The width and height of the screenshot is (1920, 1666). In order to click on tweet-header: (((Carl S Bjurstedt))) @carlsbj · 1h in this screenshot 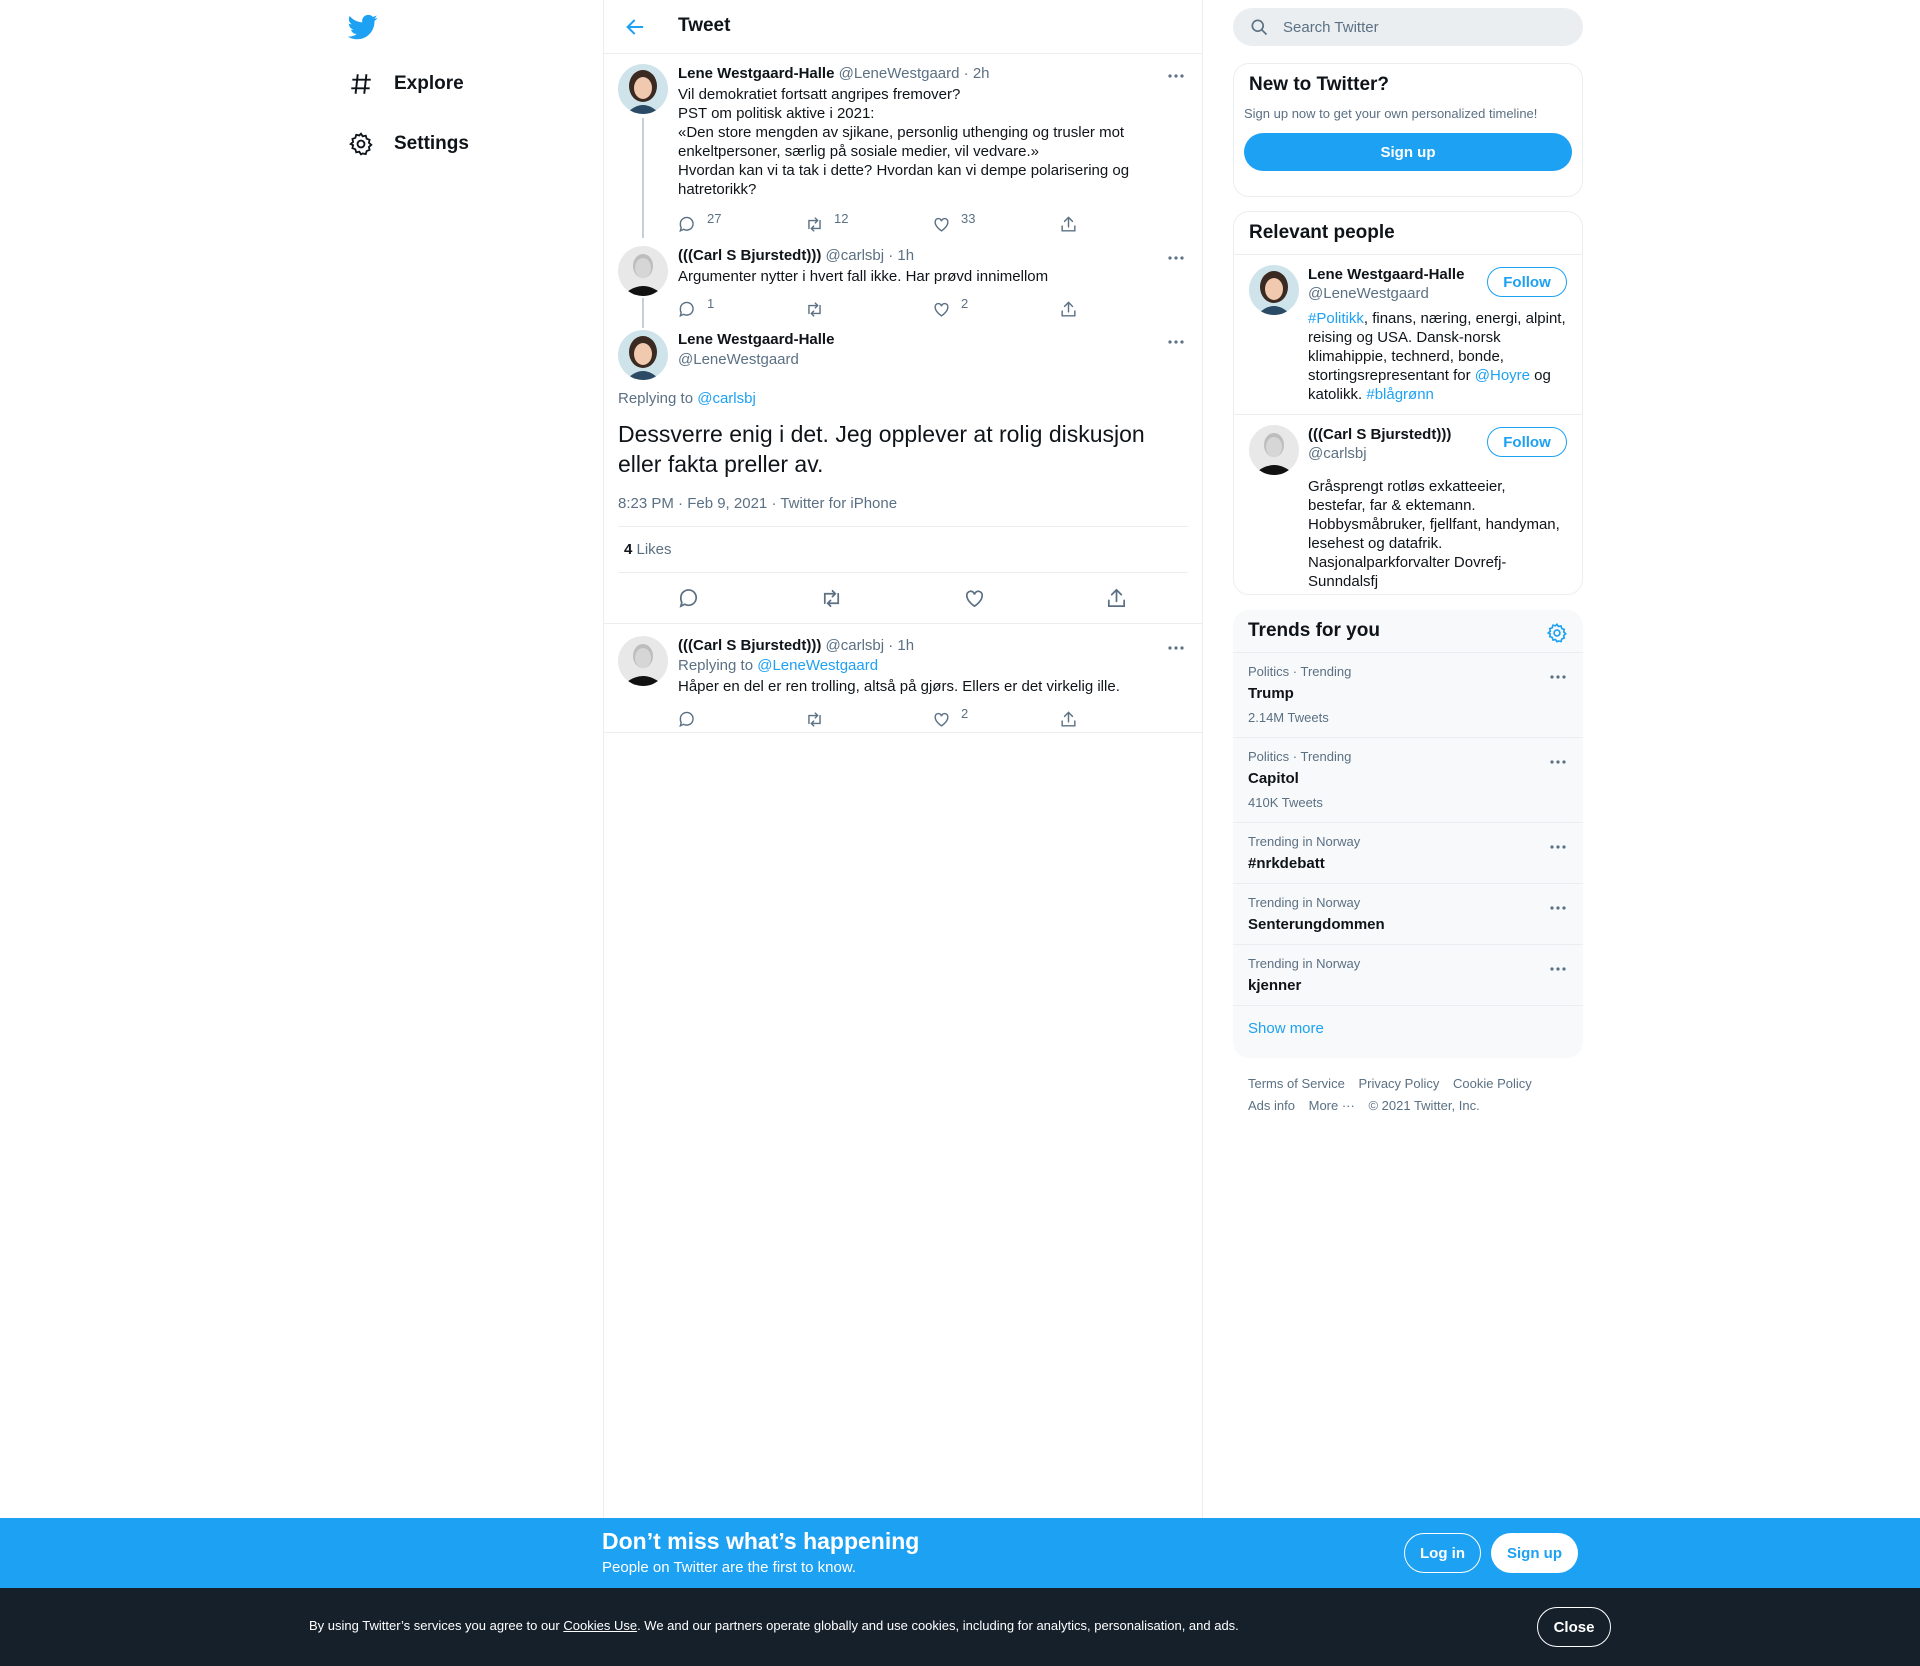, I will do `click(932, 256)`.